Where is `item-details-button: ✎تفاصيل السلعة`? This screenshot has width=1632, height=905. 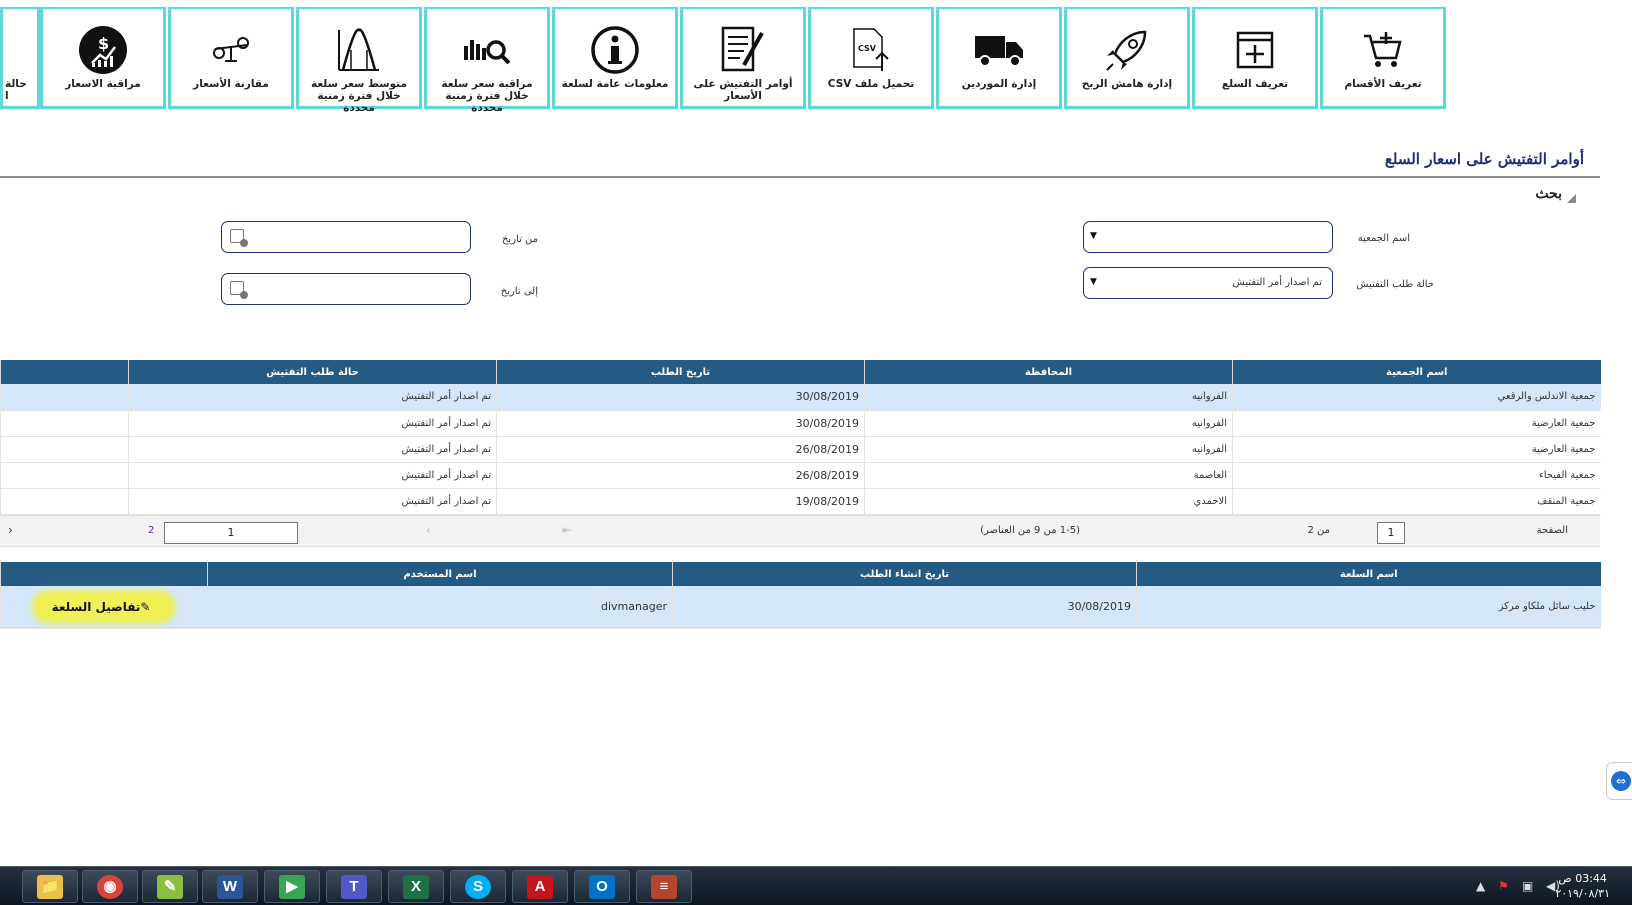 item-details-button: ✎تفاصيل السلعة is located at coordinates (104, 606).